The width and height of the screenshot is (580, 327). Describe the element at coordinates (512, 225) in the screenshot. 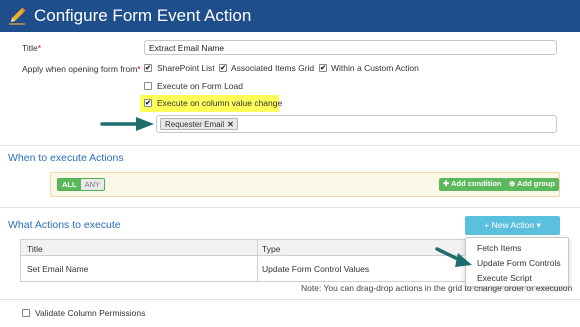

I see `new-action-button: + New Action ▾` at that location.